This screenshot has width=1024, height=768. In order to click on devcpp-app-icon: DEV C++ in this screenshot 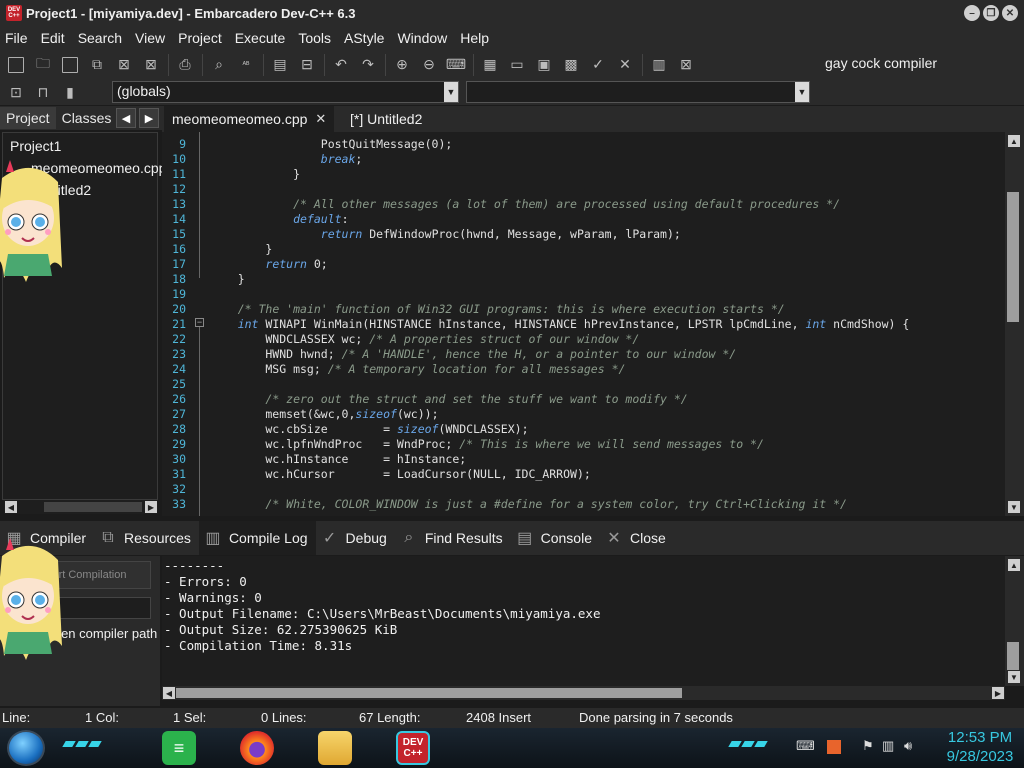, I will do `click(14, 13)`.